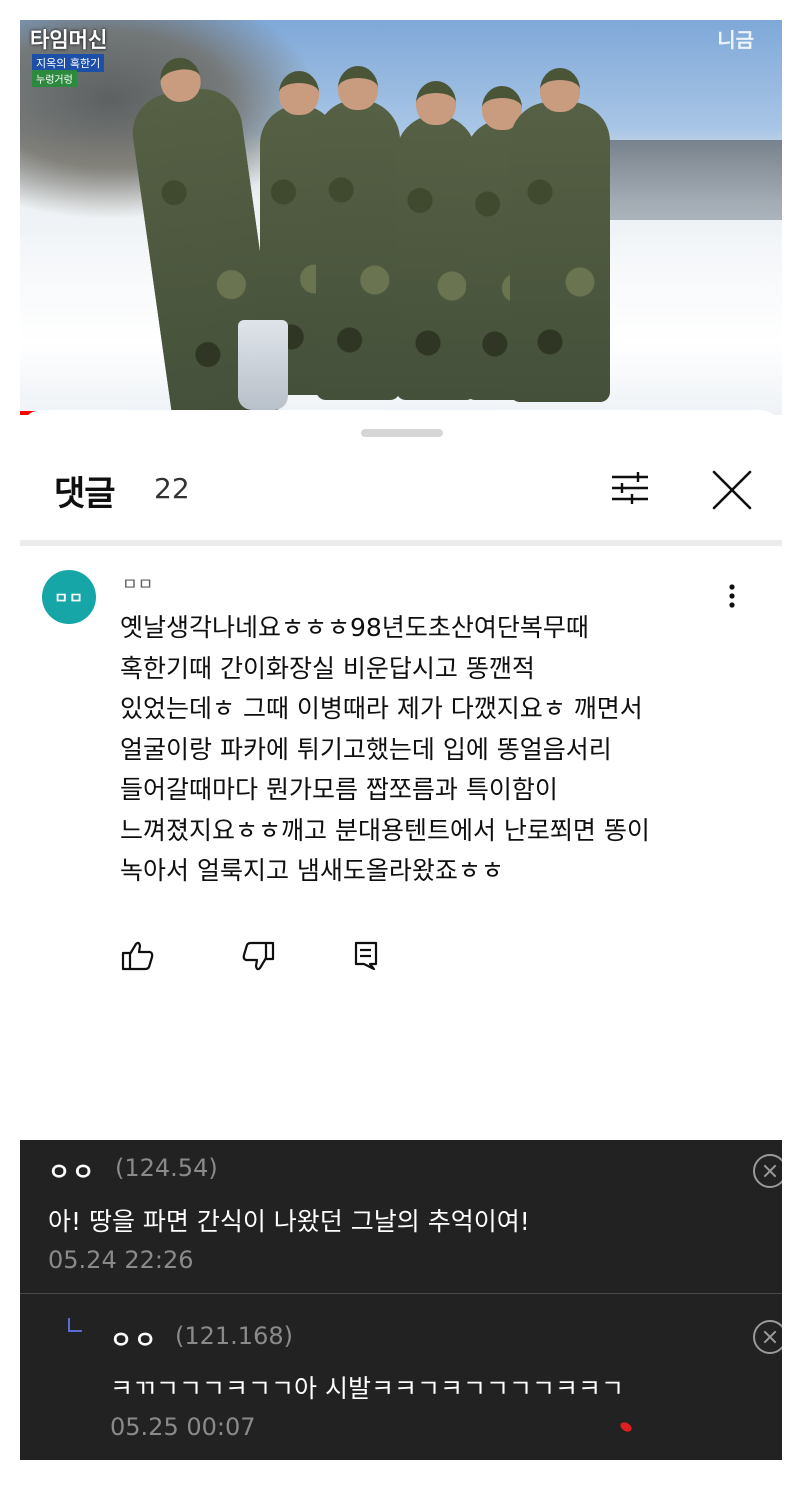  Describe the element at coordinates (75, 1325) in the screenshot. I see `nested-reply-icon` at that location.